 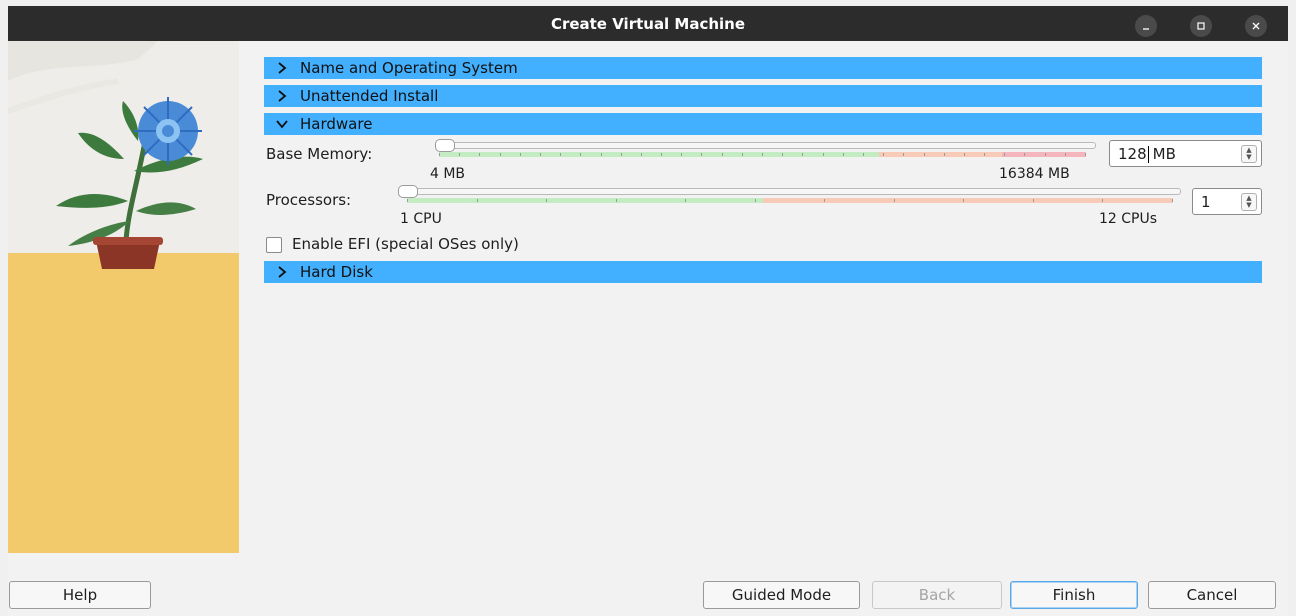 What do you see at coordinates (444, 145) in the screenshot?
I see `memory-slider-thumb` at bounding box center [444, 145].